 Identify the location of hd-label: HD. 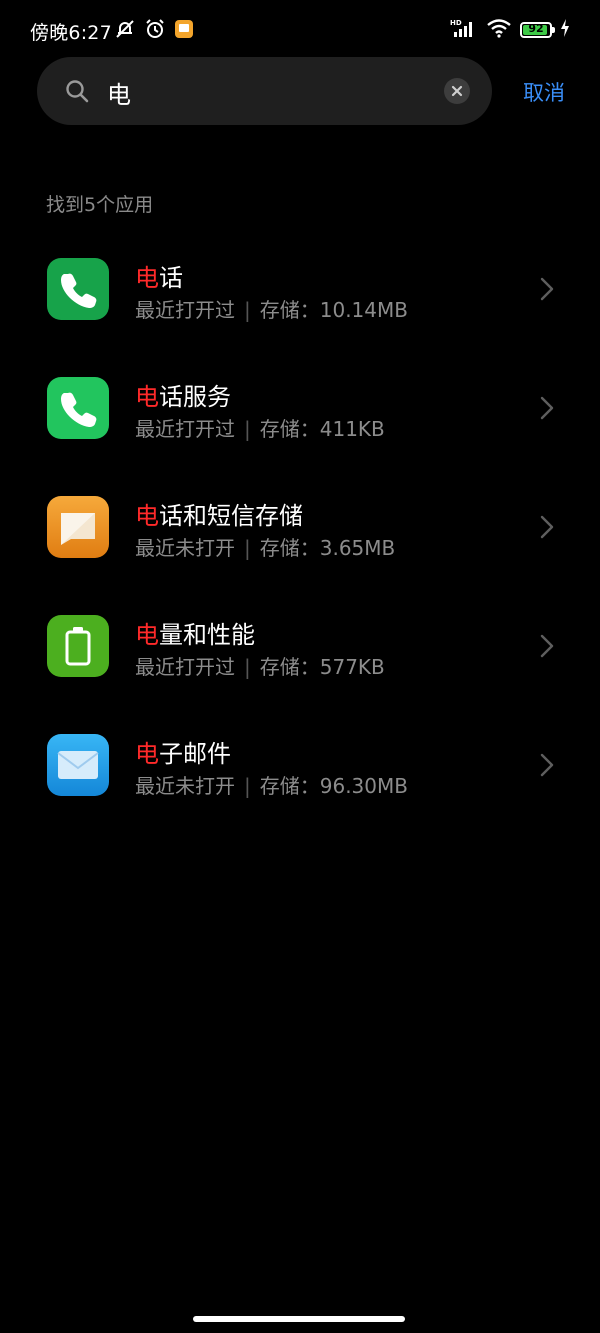
(456, 23).